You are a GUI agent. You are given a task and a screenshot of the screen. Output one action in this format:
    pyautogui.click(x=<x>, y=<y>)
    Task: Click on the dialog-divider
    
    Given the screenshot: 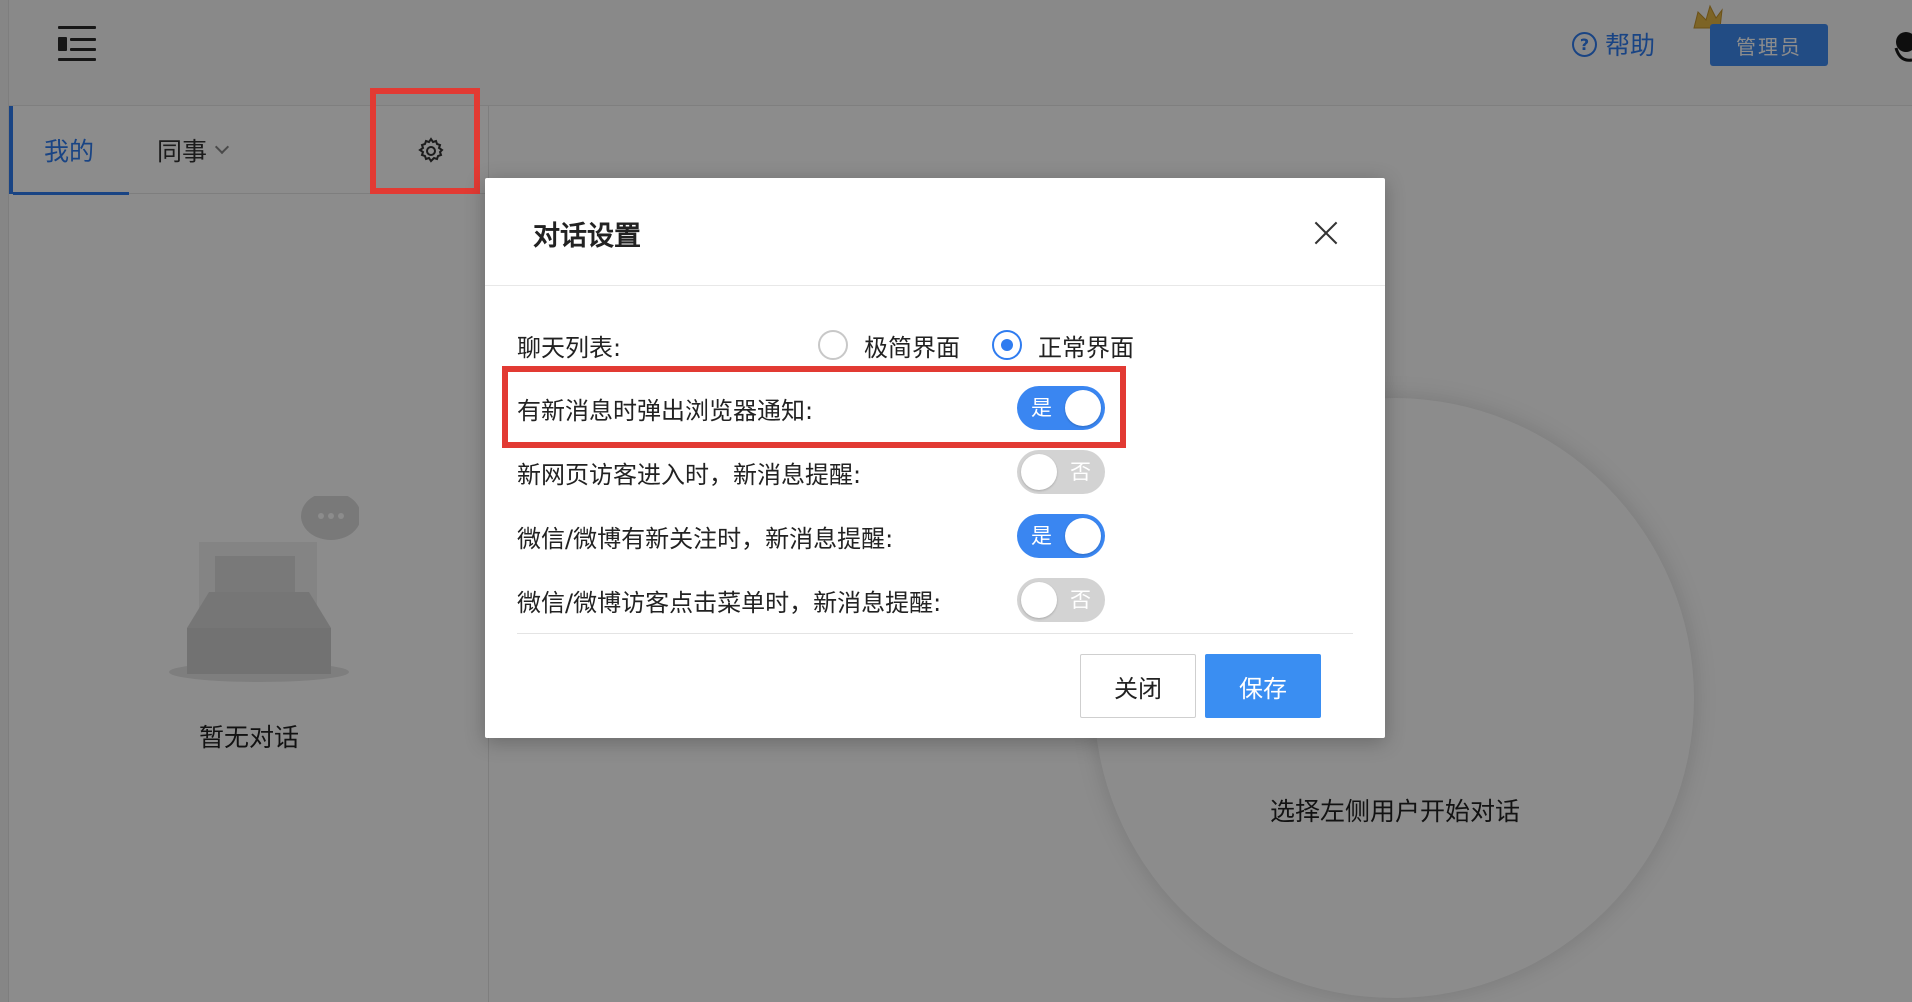 What is the action you would take?
    pyautogui.click(x=935, y=633)
    